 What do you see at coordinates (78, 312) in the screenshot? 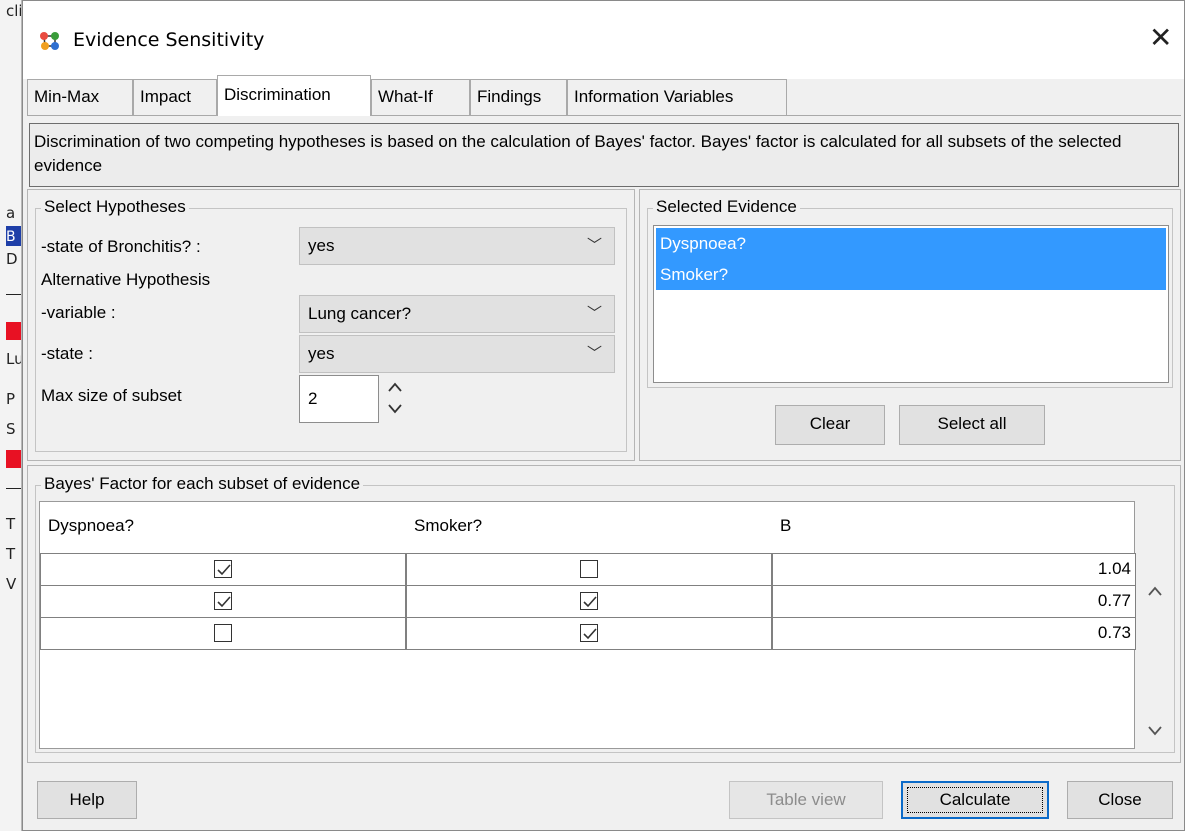
I see `variable-label: -variable :` at bounding box center [78, 312].